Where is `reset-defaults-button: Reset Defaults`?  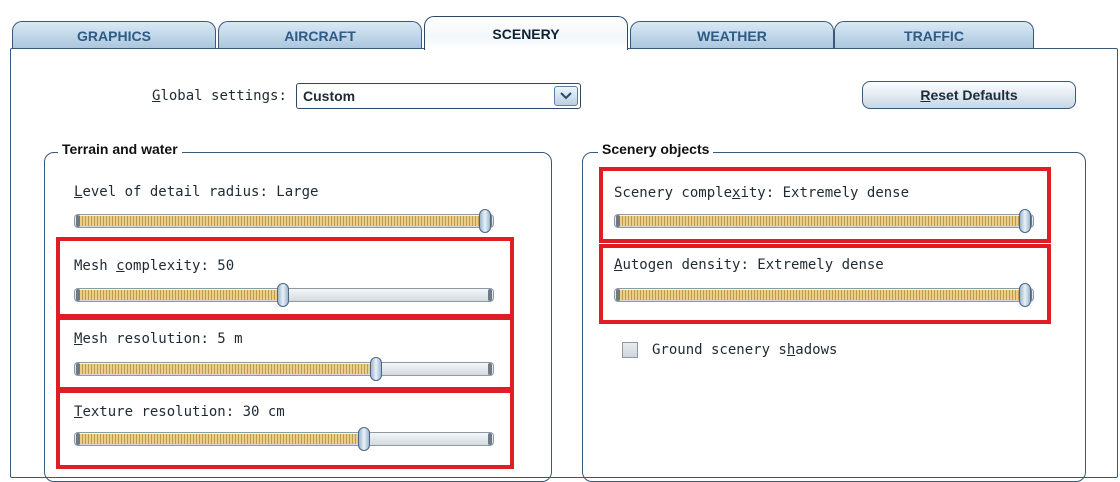 reset-defaults-button: Reset Defaults is located at coordinates (969, 95).